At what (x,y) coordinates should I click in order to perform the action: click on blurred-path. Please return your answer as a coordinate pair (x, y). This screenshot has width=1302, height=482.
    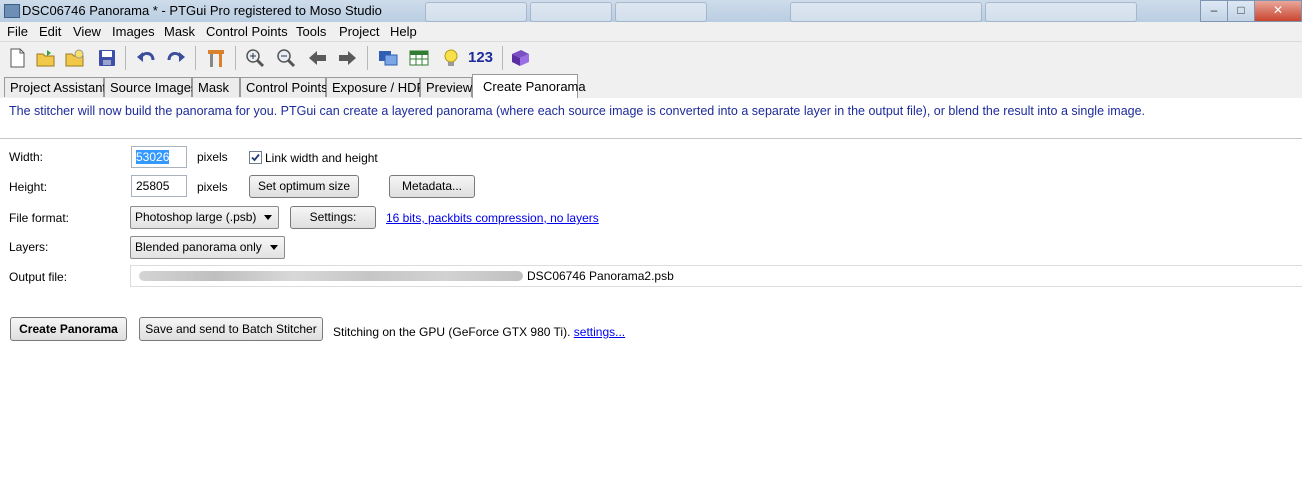
    Looking at the image, I should click on (331, 276).